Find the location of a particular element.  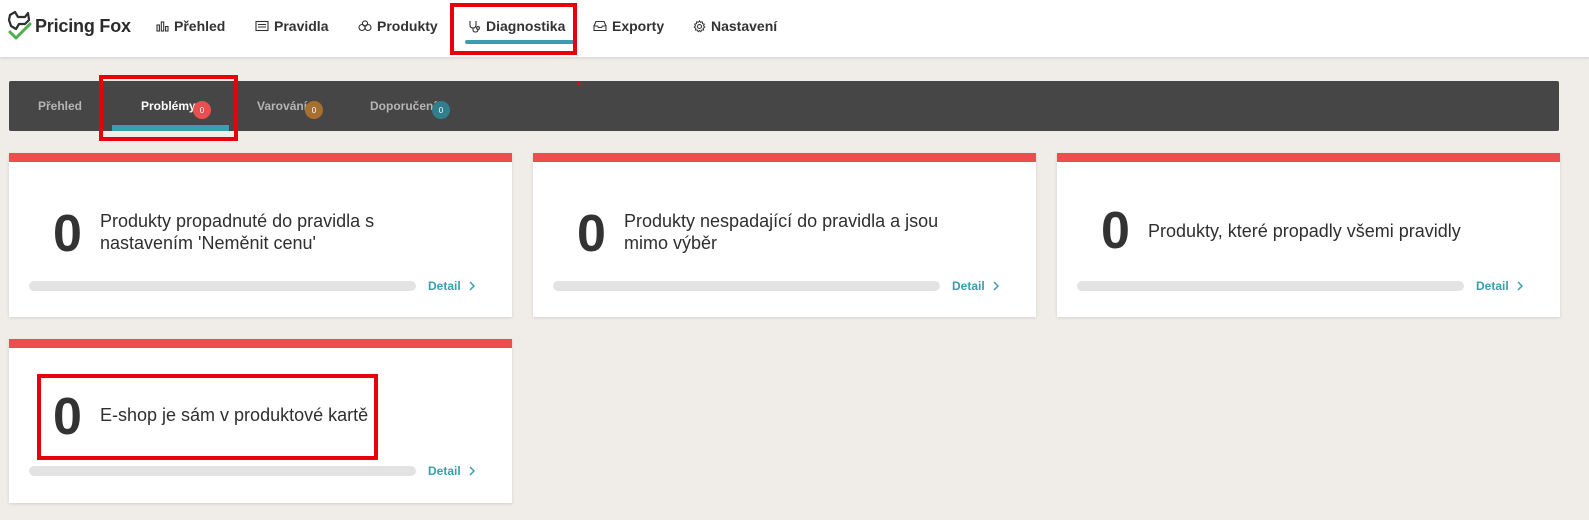

logo: Pricing Fox is located at coordinates (69, 26).